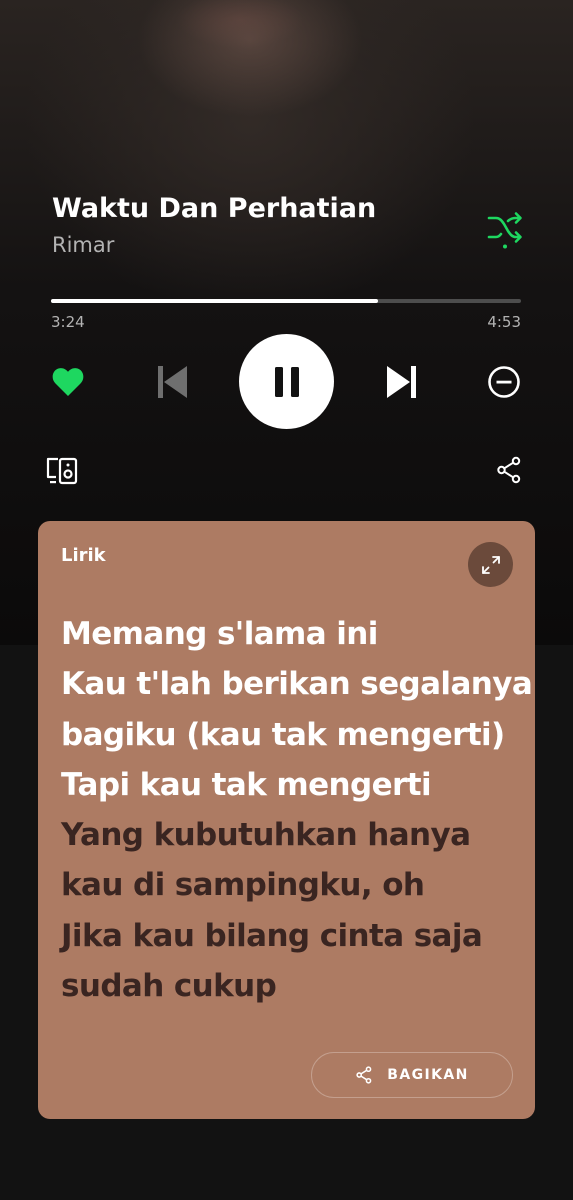  Describe the element at coordinates (504, 322) in the screenshot. I see `total-duration: 4:53` at that location.